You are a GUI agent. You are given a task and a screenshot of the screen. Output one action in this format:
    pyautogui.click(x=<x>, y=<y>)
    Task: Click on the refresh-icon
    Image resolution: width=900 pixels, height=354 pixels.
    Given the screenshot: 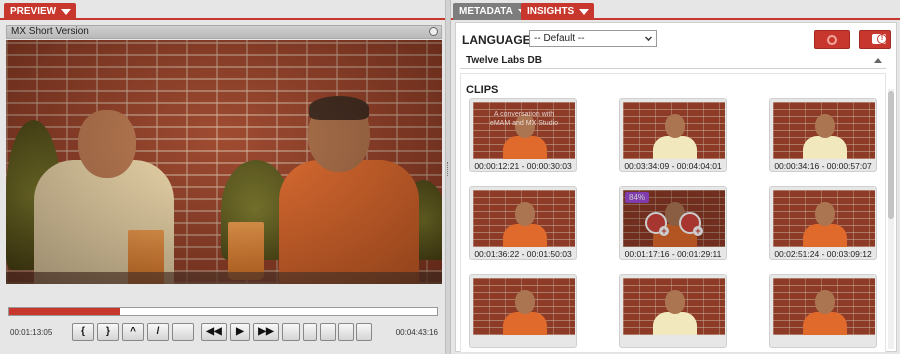 What is the action you would take?
    pyautogui.click(x=433, y=31)
    